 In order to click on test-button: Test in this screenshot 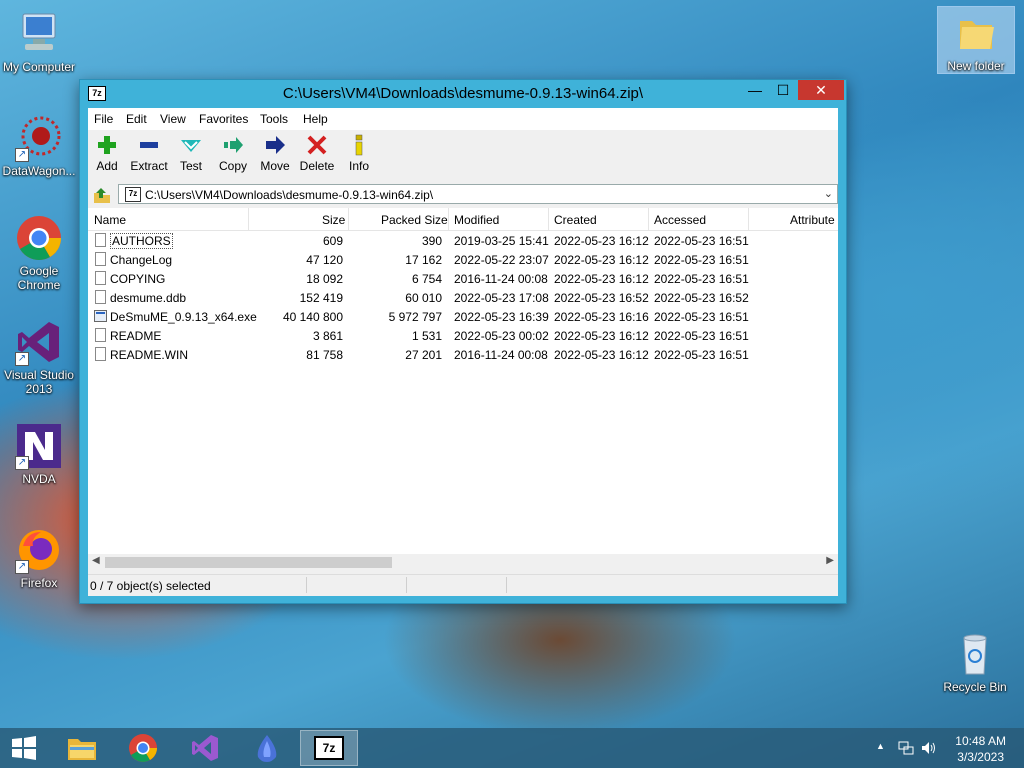, I will do `click(191, 153)`.